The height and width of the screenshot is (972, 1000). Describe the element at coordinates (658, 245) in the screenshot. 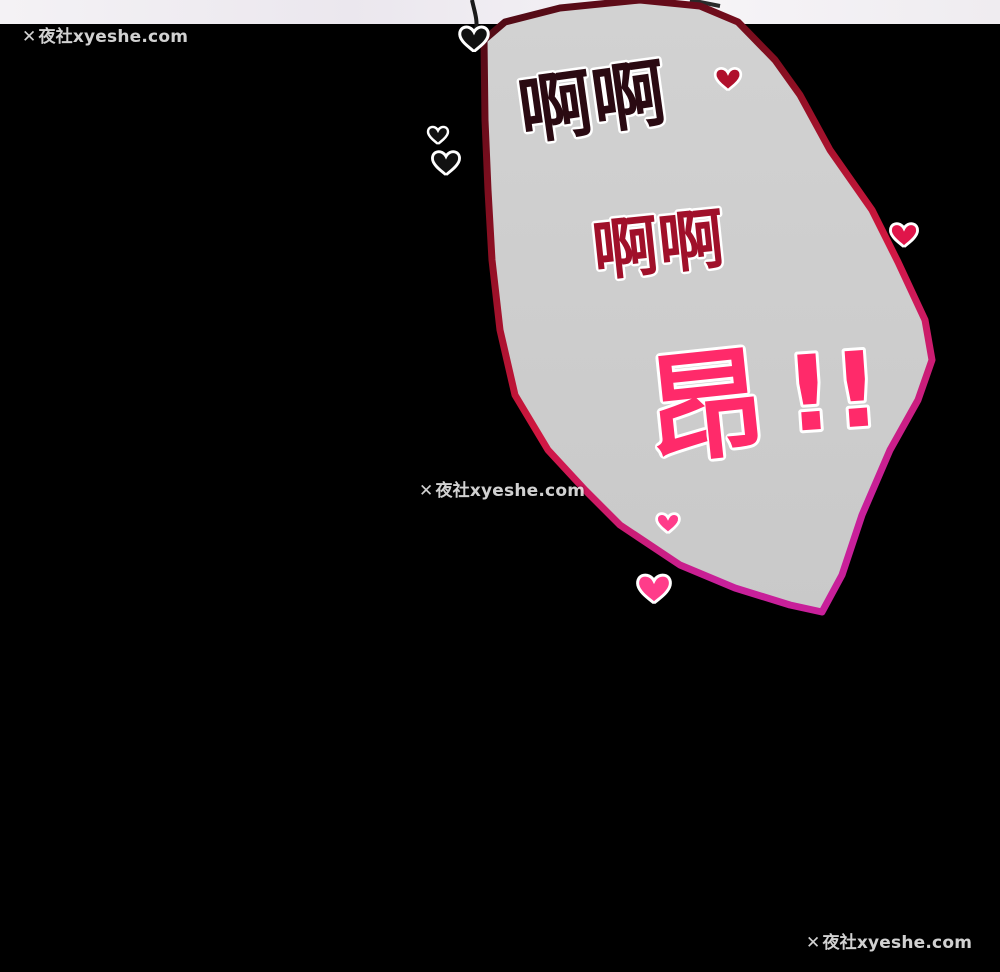

I see `sfx-line-2: 啊啊` at that location.